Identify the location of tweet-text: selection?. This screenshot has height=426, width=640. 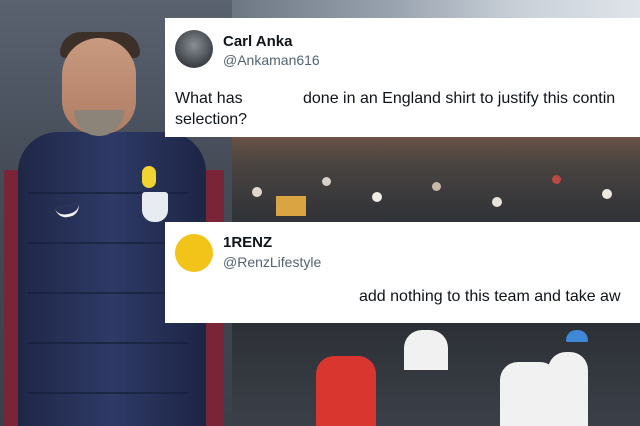
(211, 119).